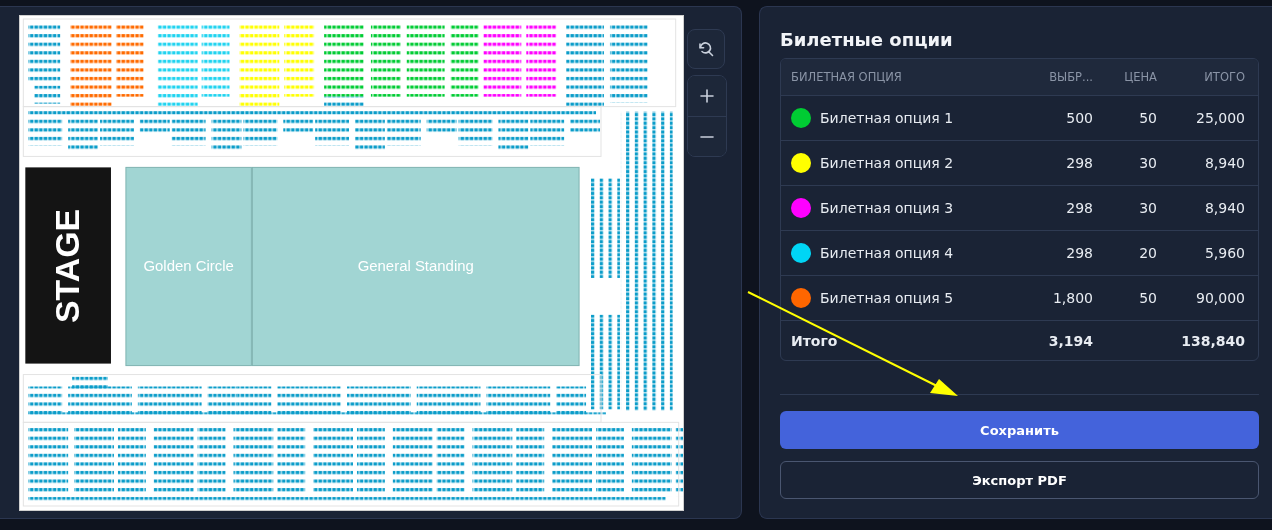  I want to click on reset-search-icon, so click(706, 49).